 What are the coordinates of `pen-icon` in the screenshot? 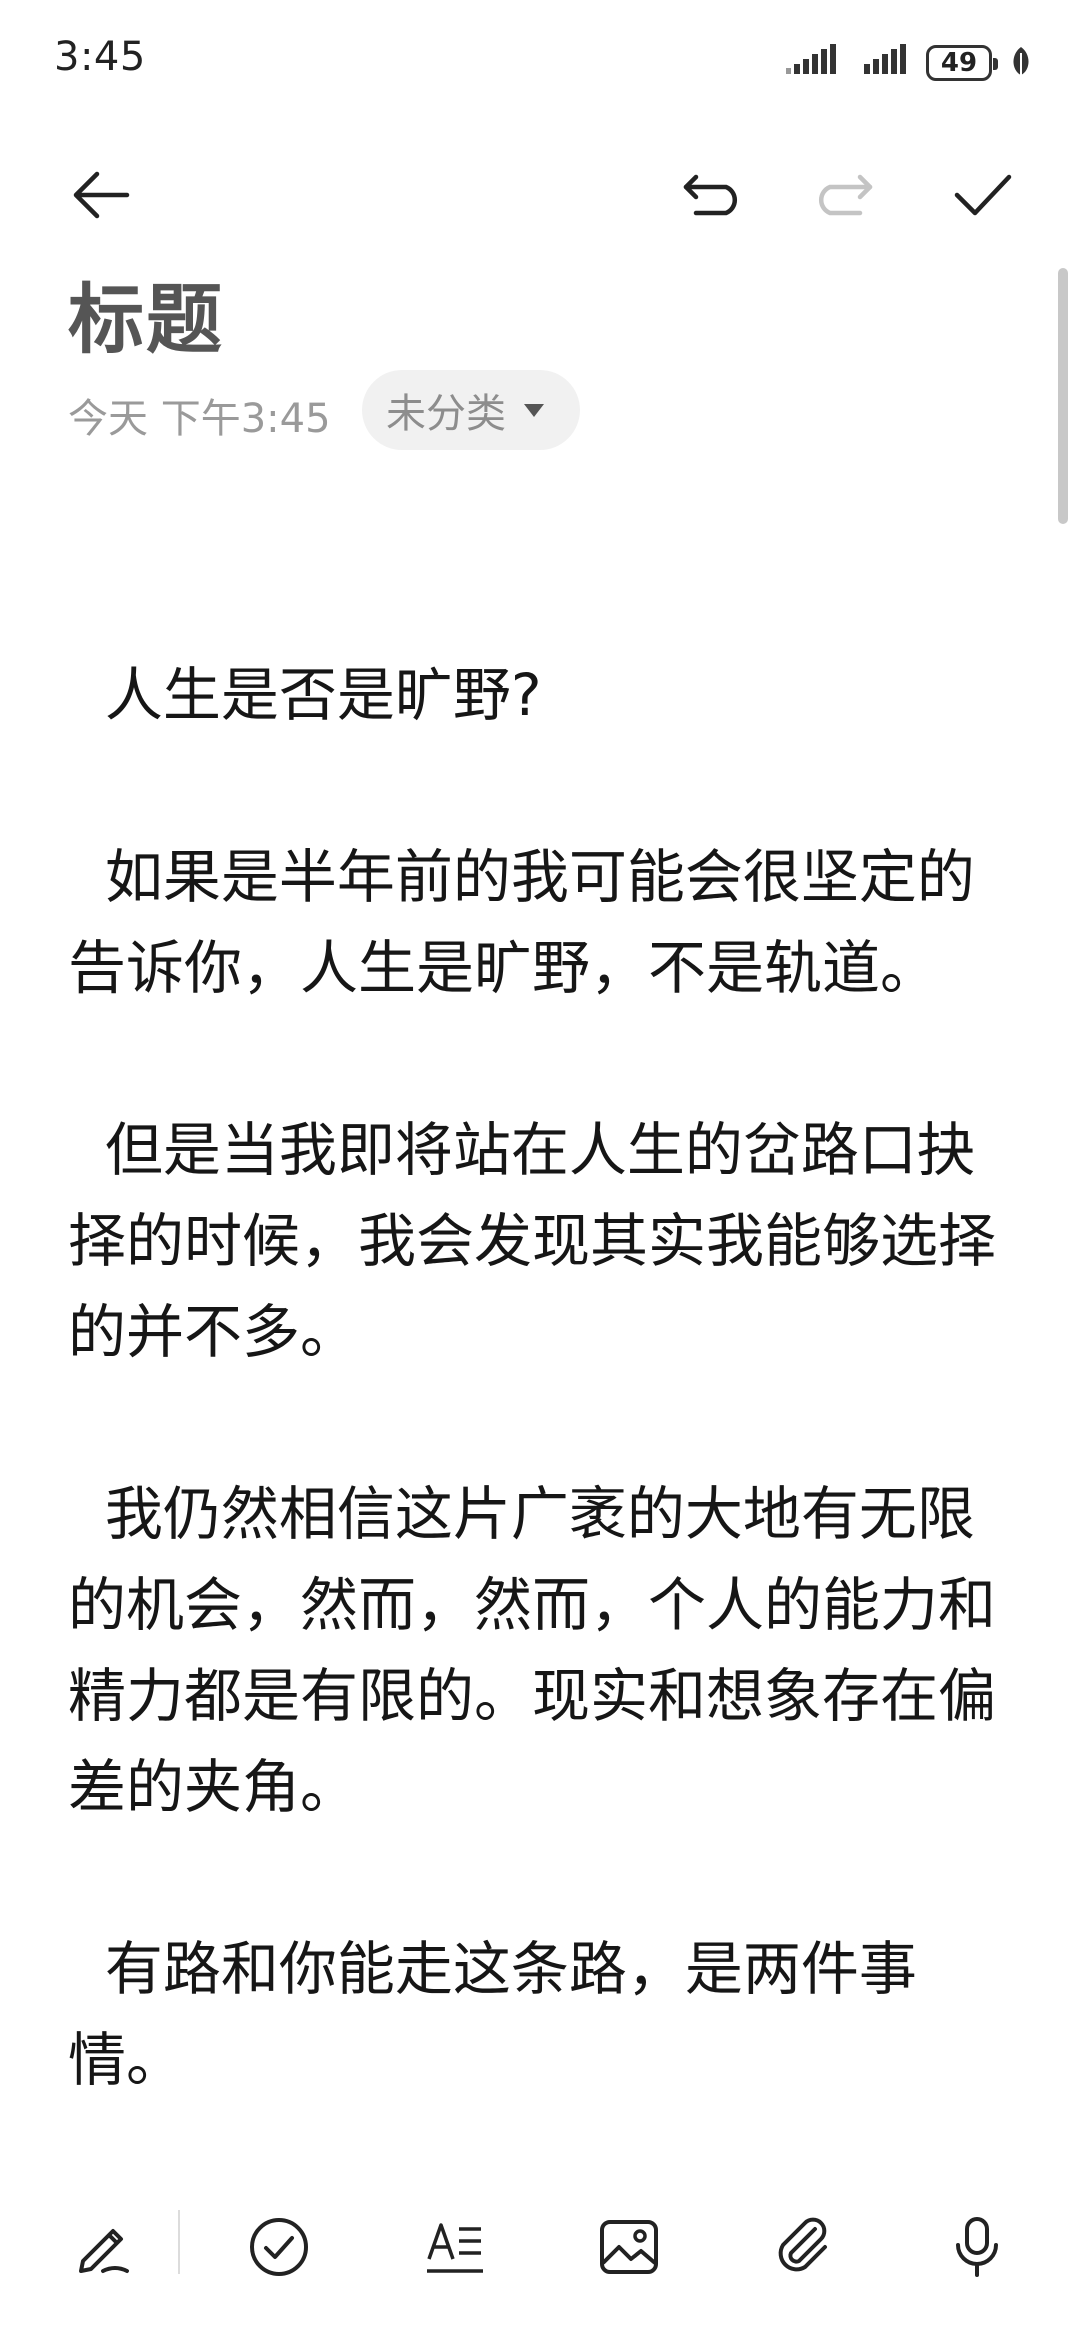 It's located at (104, 2251).